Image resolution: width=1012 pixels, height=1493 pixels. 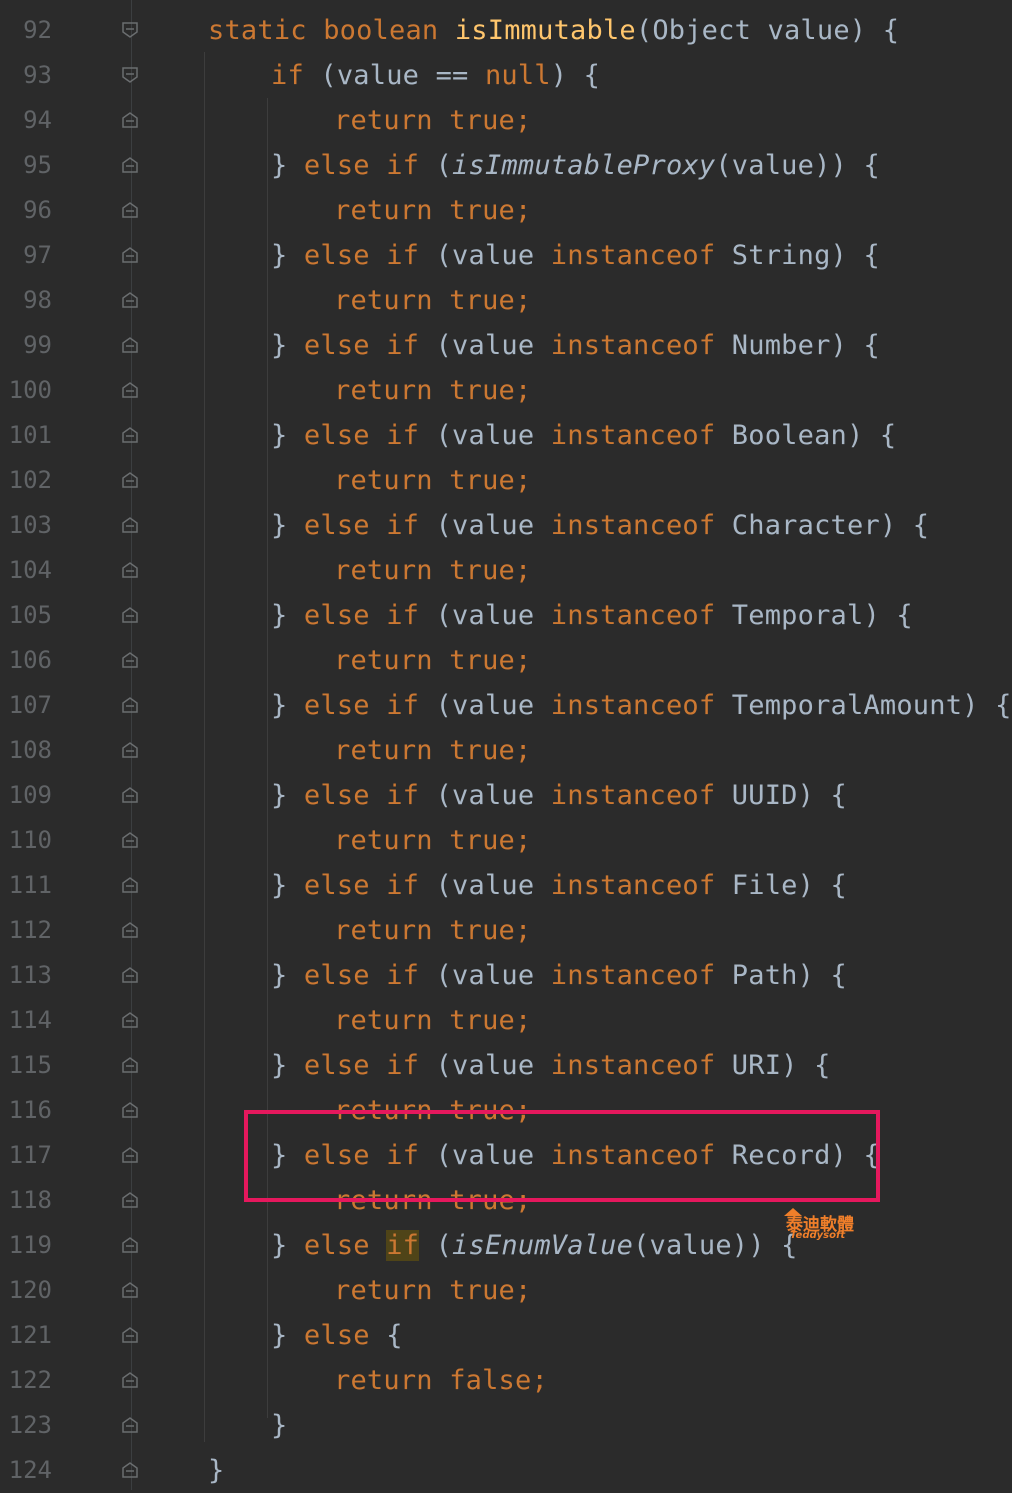 What do you see at coordinates (441, 1380) in the screenshot?
I see `code-text: return false;` at bounding box center [441, 1380].